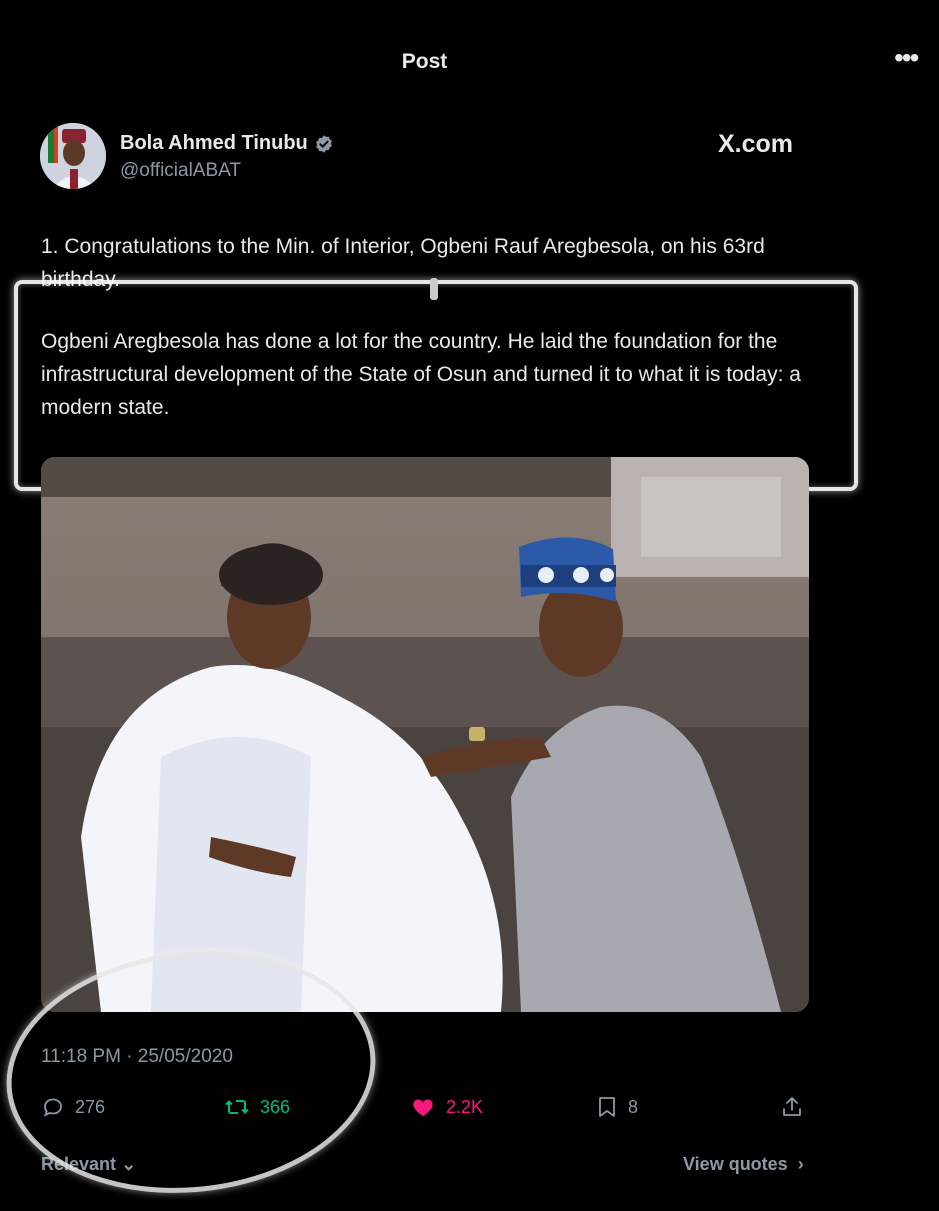 Image resolution: width=939 pixels, height=1211 pixels. What do you see at coordinates (465, 1106) in the screenshot?
I see `like-count: 2.2K` at bounding box center [465, 1106].